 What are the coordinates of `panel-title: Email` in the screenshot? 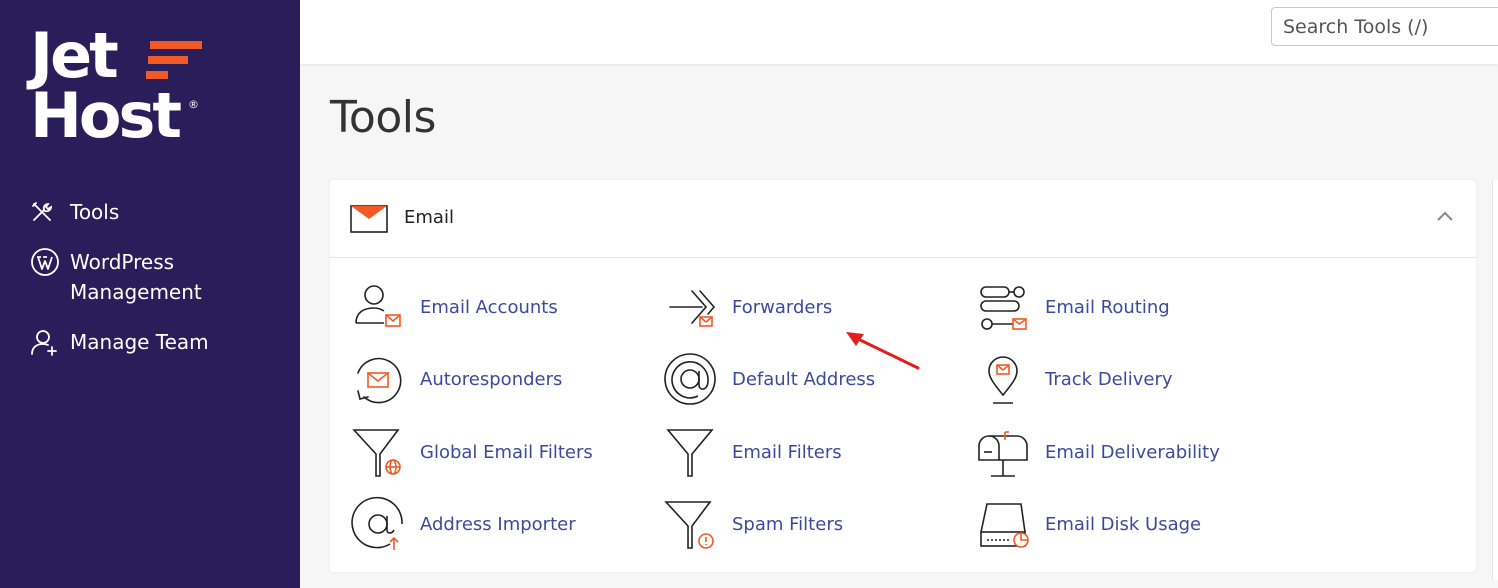 It's located at (429, 217).